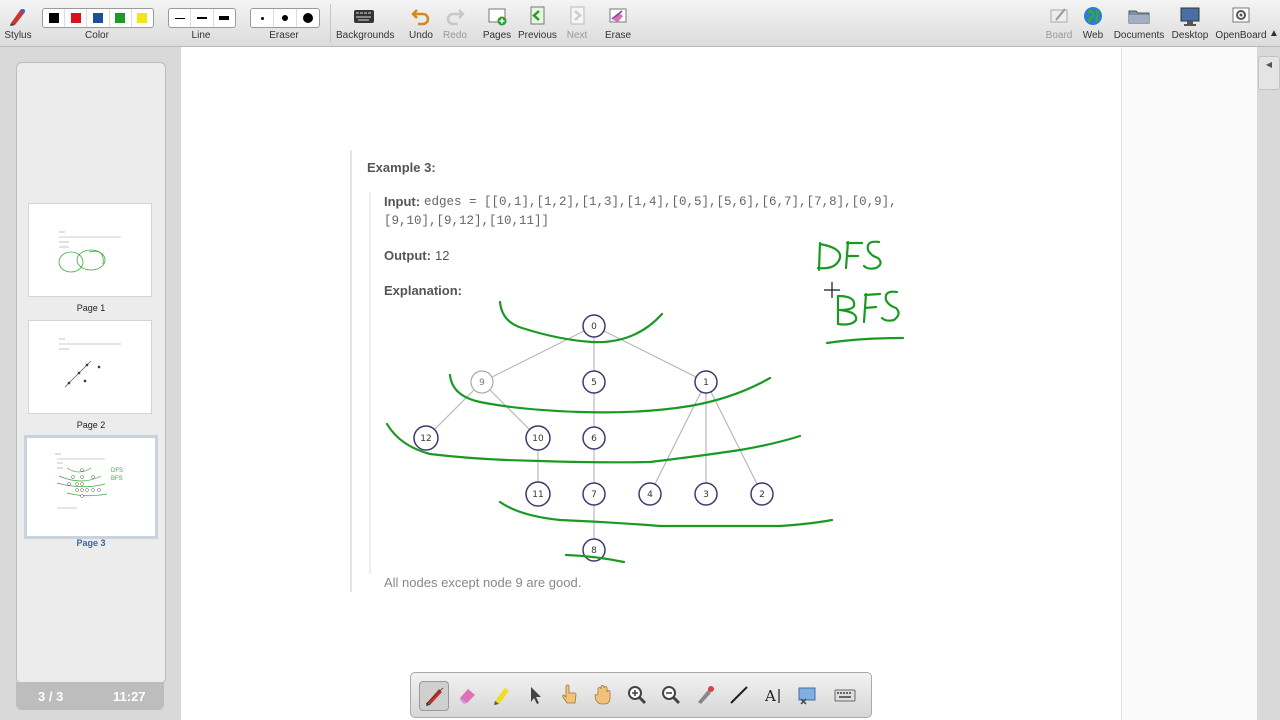  What do you see at coordinates (483, 582) in the screenshot?
I see `explanation-footer: All nodes except node 9 are good.` at bounding box center [483, 582].